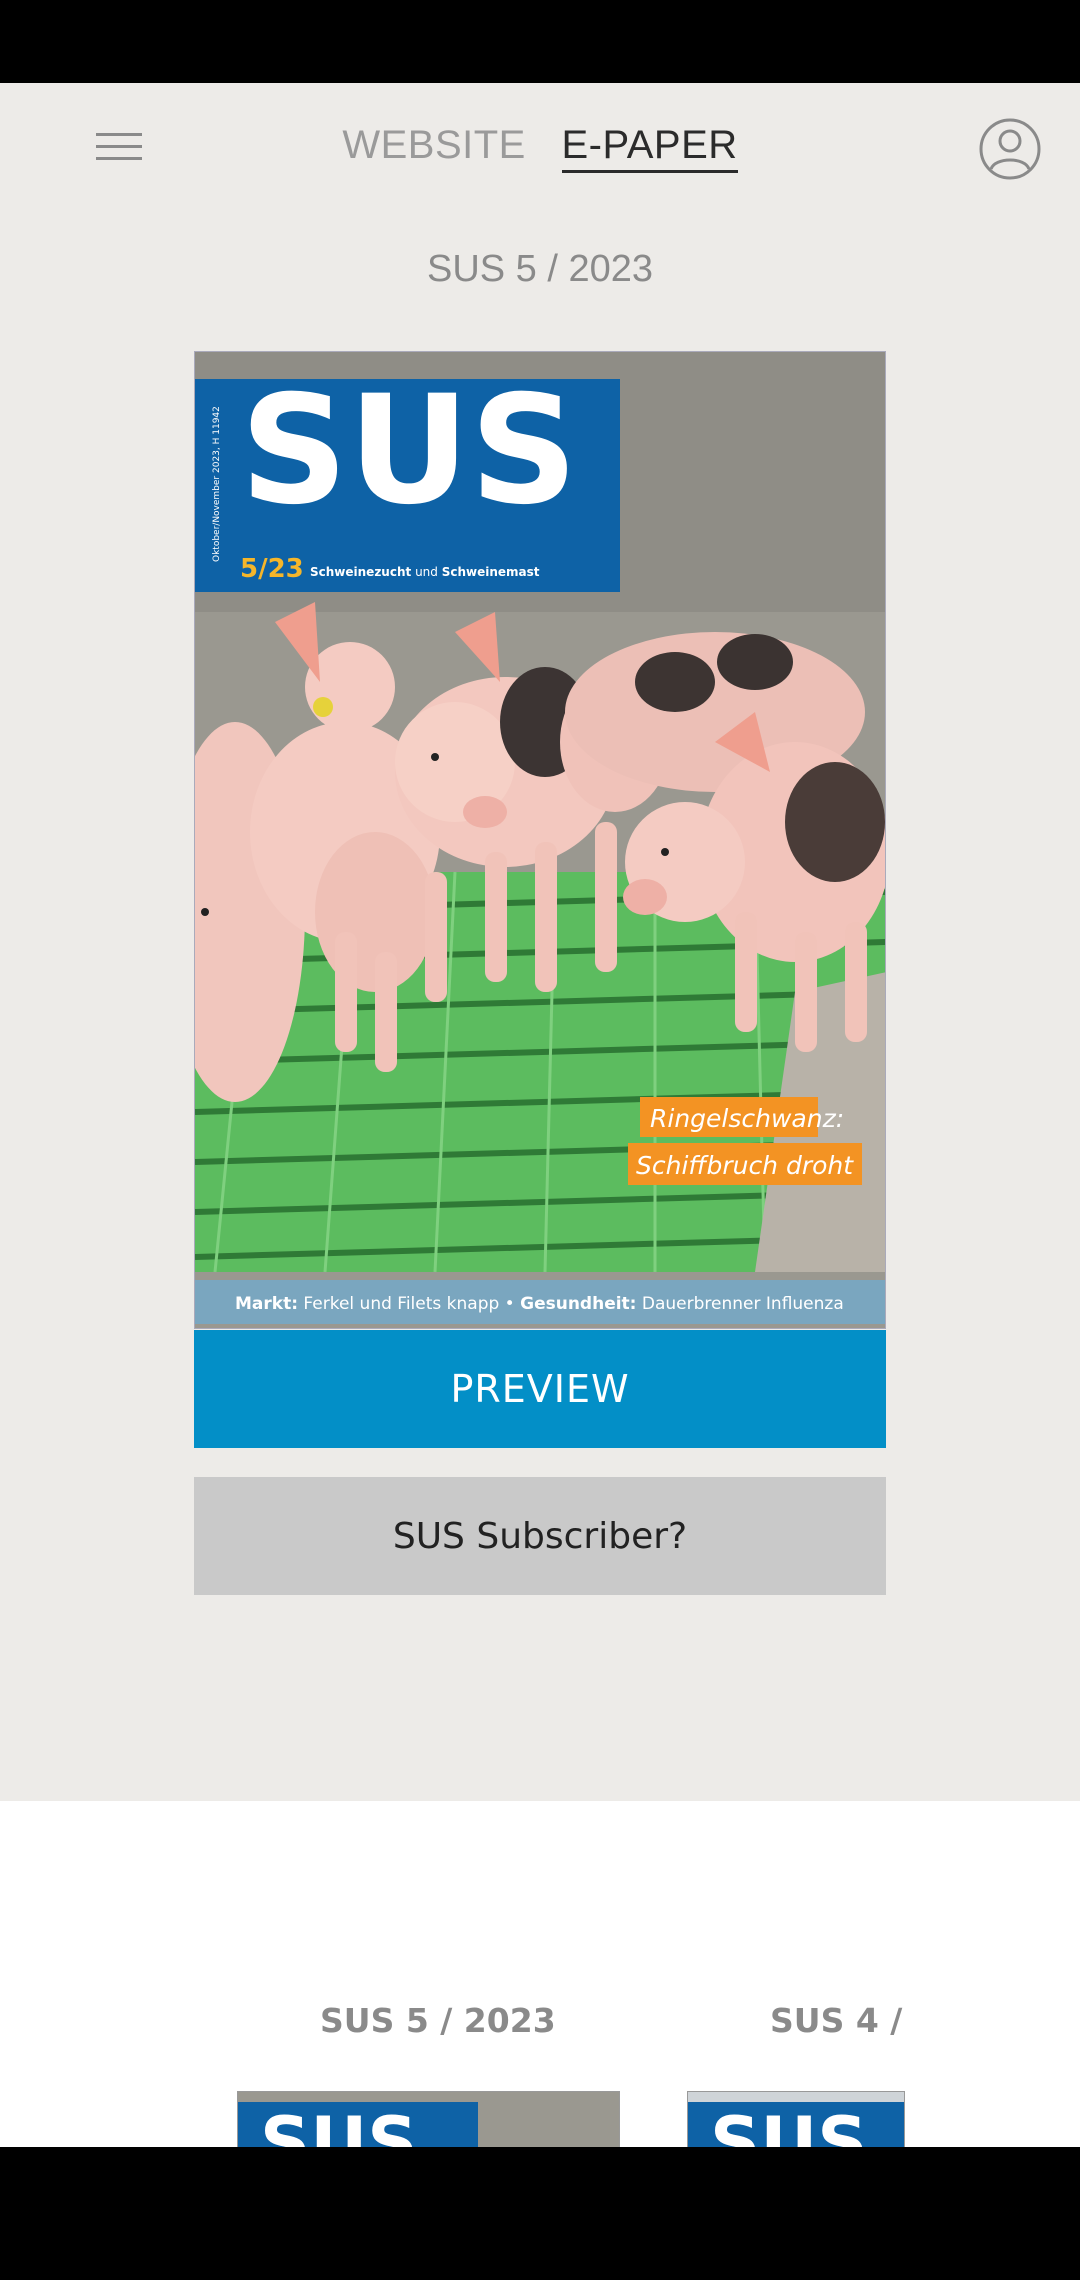 The height and width of the screenshot is (2280, 1080). Describe the element at coordinates (272, 569) in the screenshot. I see `cover-issue-number: 5/23` at that location.